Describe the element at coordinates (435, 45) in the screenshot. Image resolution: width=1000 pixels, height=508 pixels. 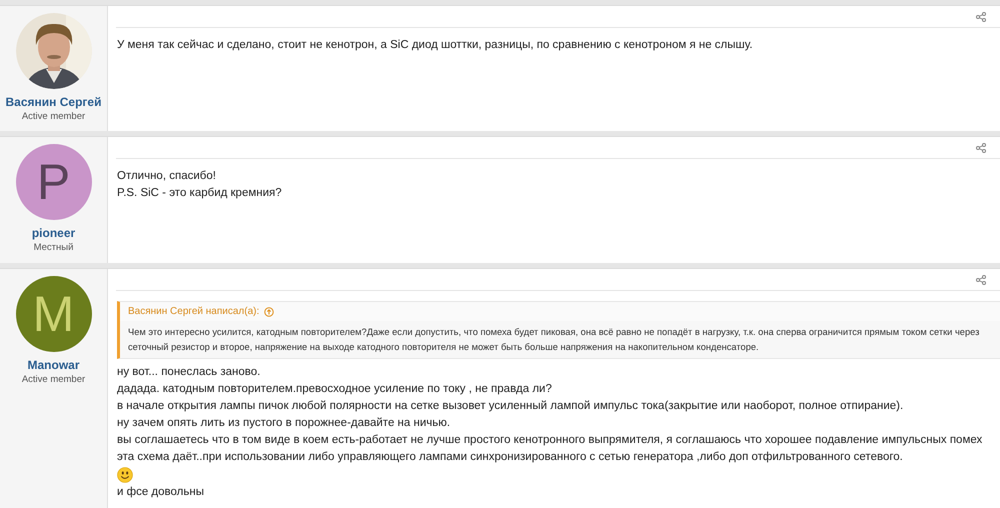
I see `message-text: У меня так сейчас и сделано, стоит не кенотрон, а SiC диод шоттки, разницы, по сравнению с кенотроном я не слышу.` at that location.